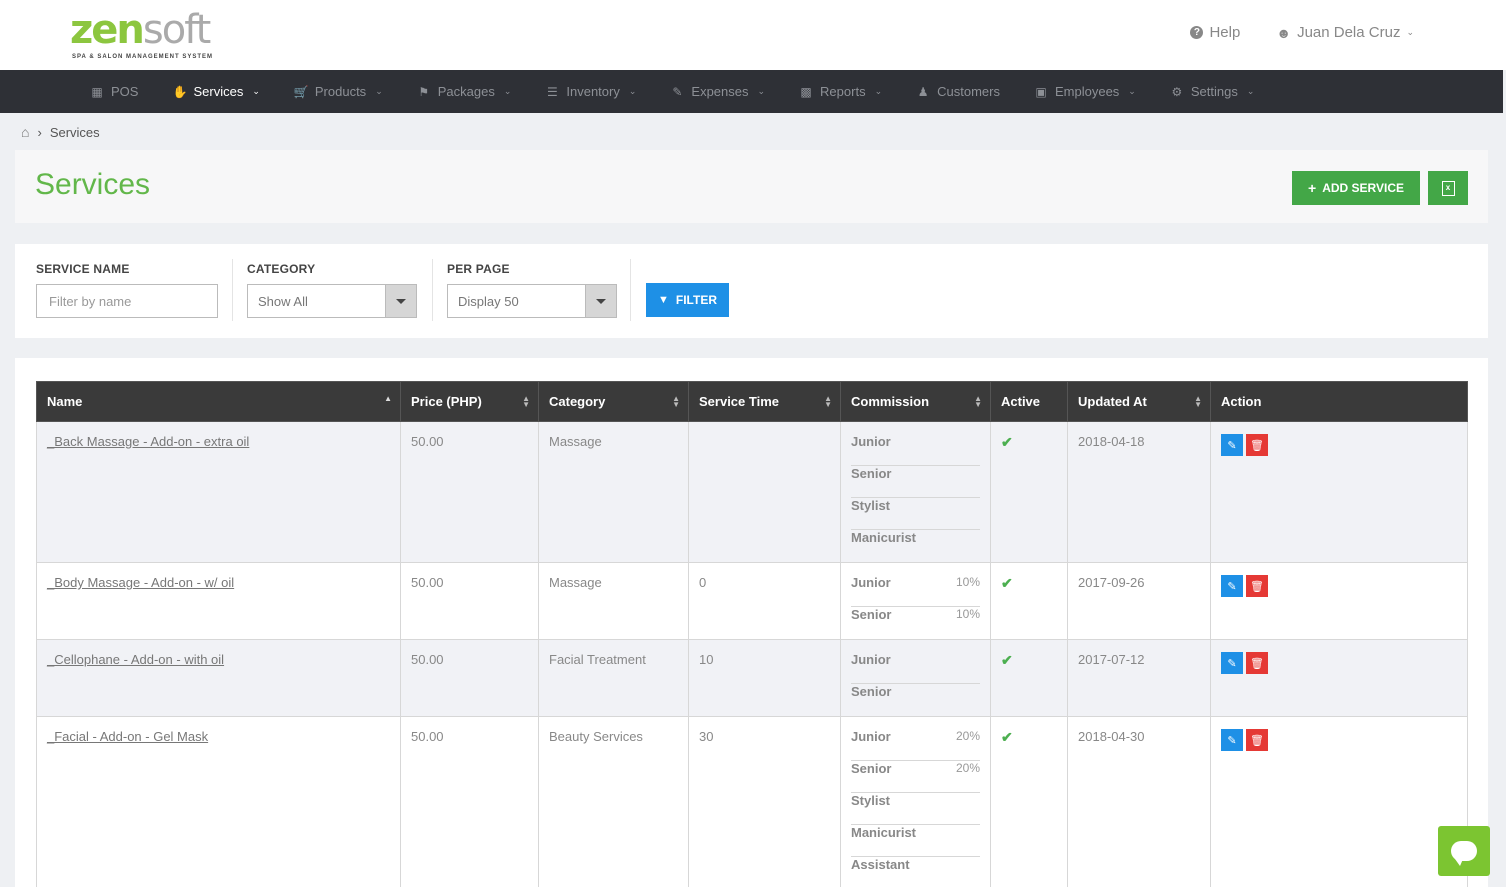  What do you see at coordinates (915, 777) in the screenshot?
I see `commission-row: Senior 20%` at bounding box center [915, 777].